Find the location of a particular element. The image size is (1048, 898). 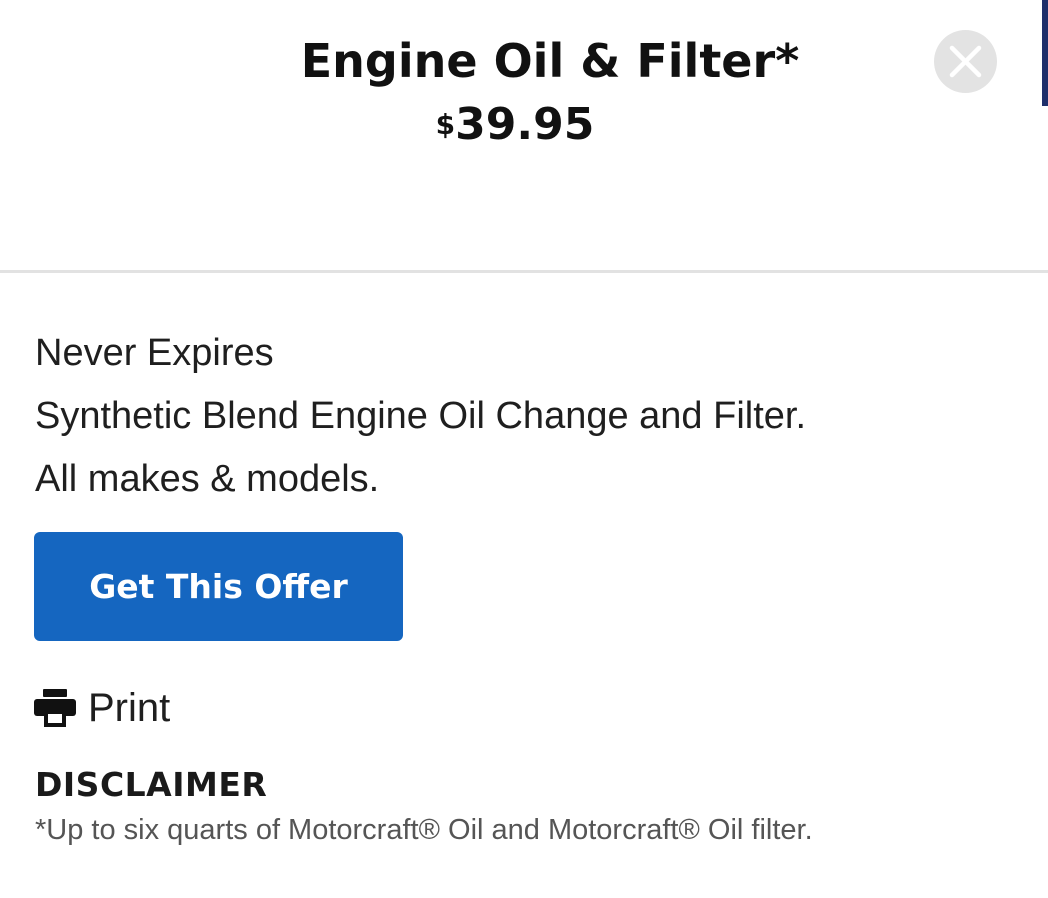

offer-title: Engine Oil & Filter* is located at coordinates (550, 61).